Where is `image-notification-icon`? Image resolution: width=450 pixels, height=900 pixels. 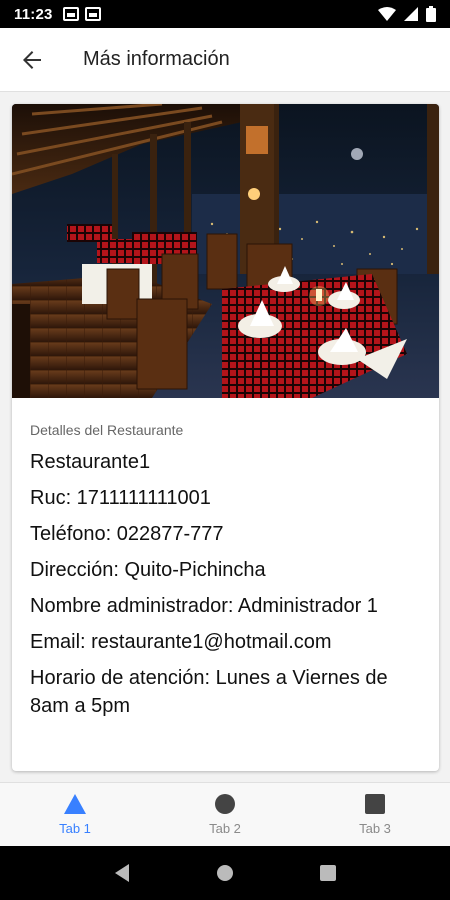 image-notification-icon is located at coordinates (70, 14).